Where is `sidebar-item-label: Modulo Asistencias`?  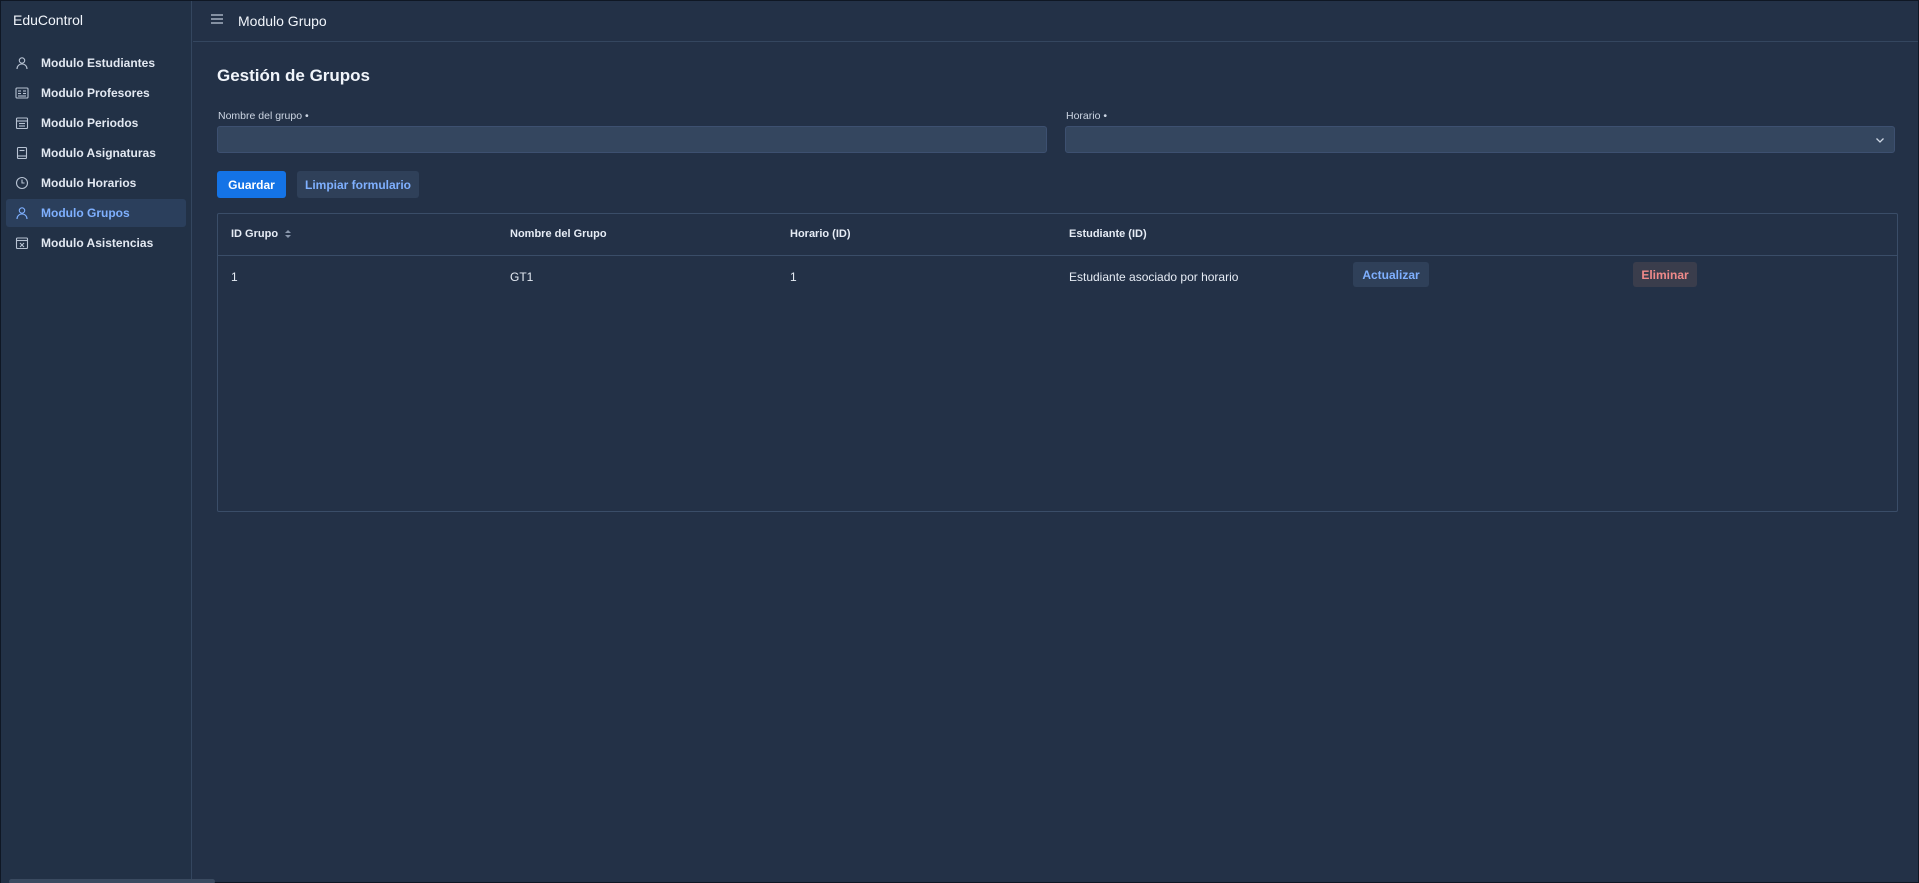
sidebar-item-label: Modulo Asistencias is located at coordinates (97, 243).